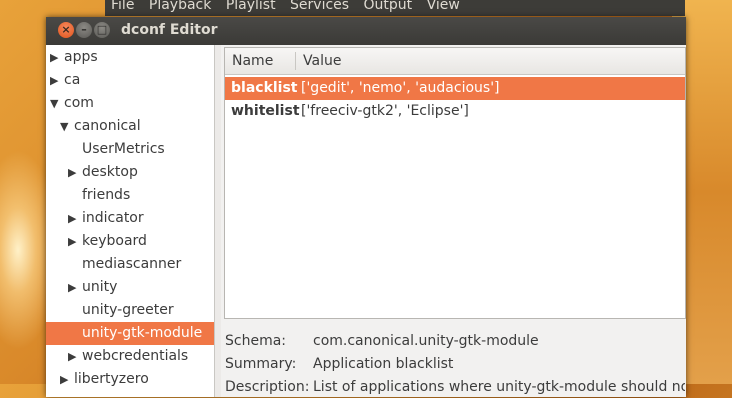 The width and height of the screenshot is (732, 398). What do you see at coordinates (130, 80) in the screenshot?
I see `tree-item-ca: ▶ ca` at bounding box center [130, 80].